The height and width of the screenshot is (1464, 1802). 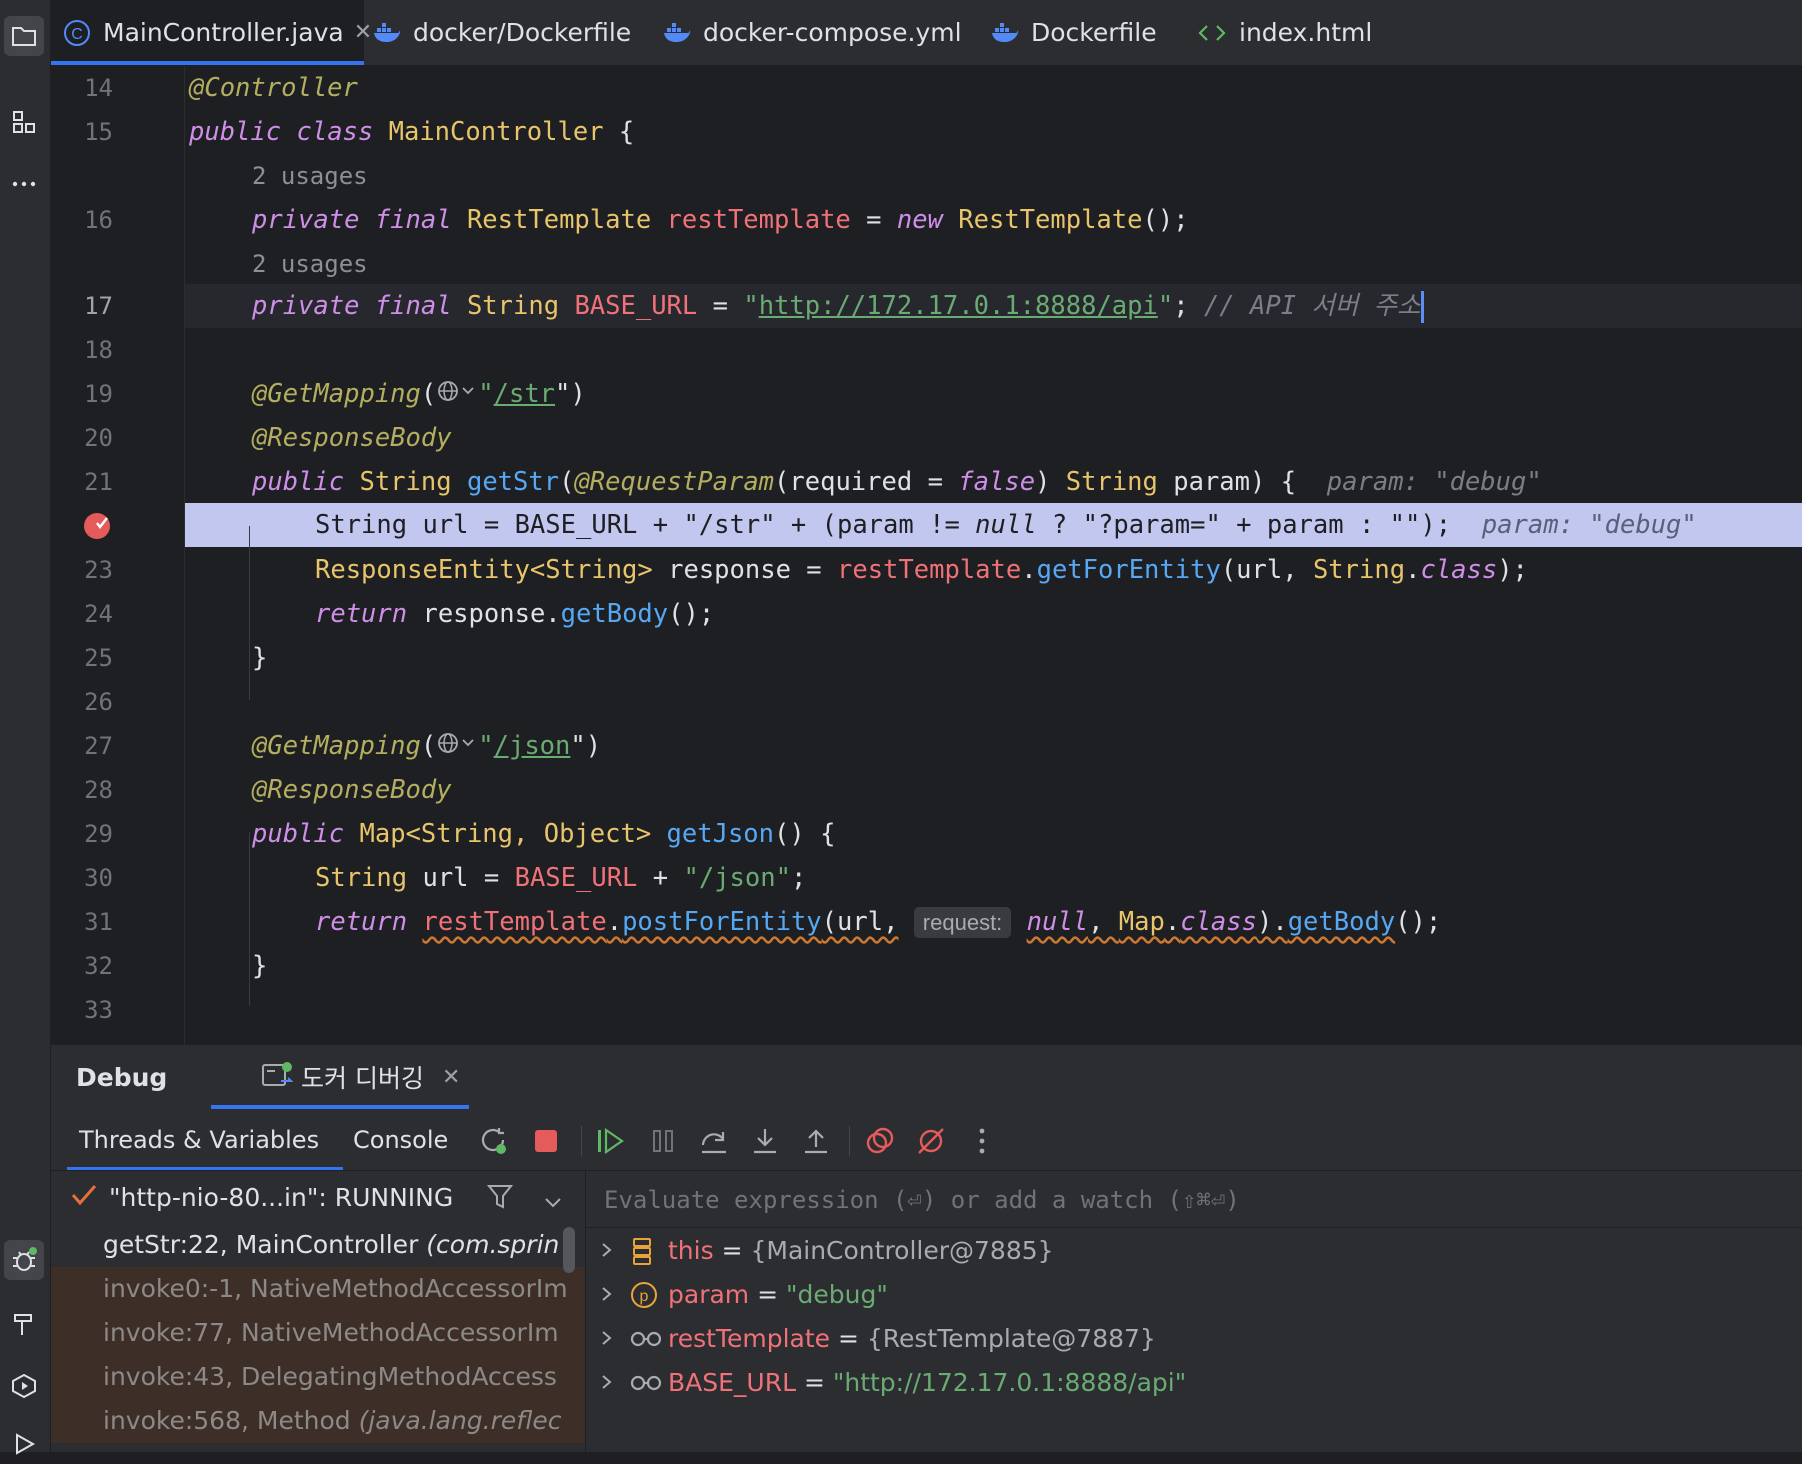 I want to click on text-caret, so click(x=1422, y=307).